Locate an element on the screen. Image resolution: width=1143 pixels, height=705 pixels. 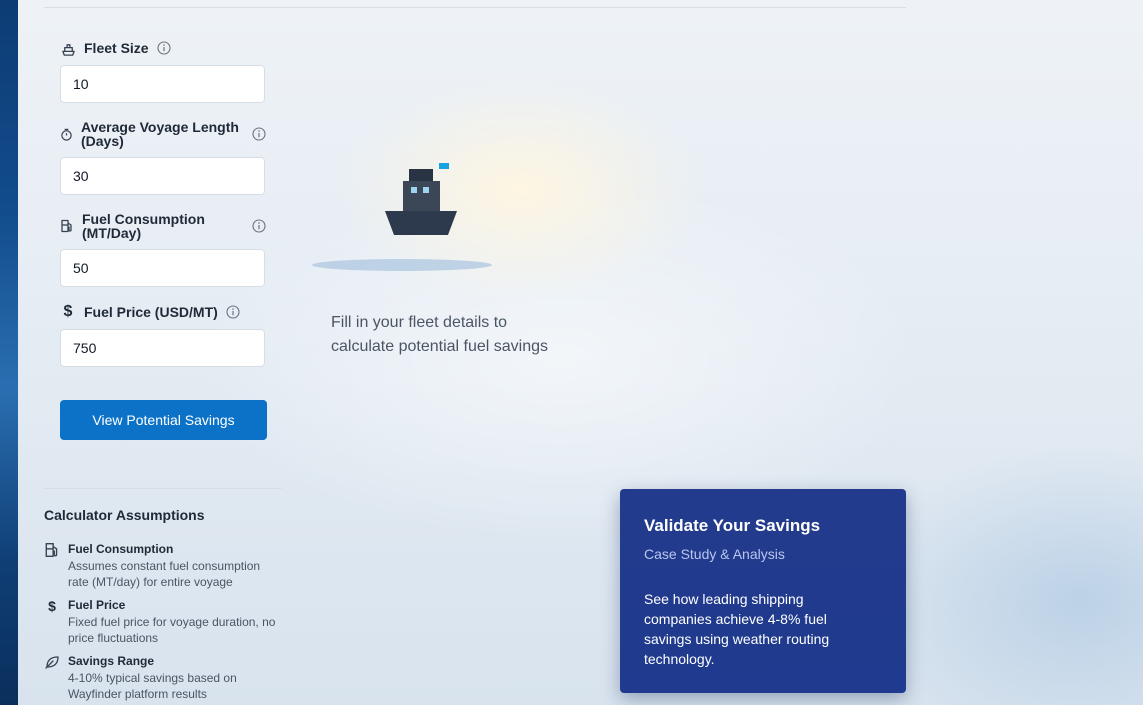
fleet-size-label-text: Fleet Size is located at coordinates (116, 48).